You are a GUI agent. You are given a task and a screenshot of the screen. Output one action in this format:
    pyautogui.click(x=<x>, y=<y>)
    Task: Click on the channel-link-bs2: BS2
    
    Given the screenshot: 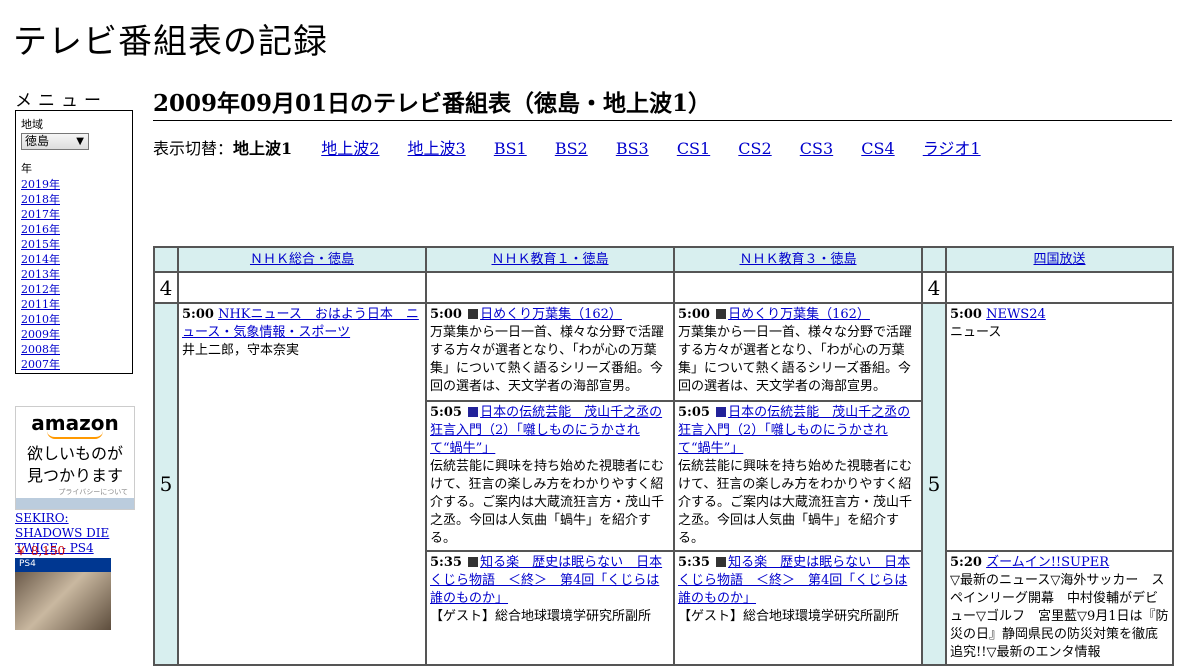 What is the action you would take?
    pyautogui.click(x=571, y=148)
    